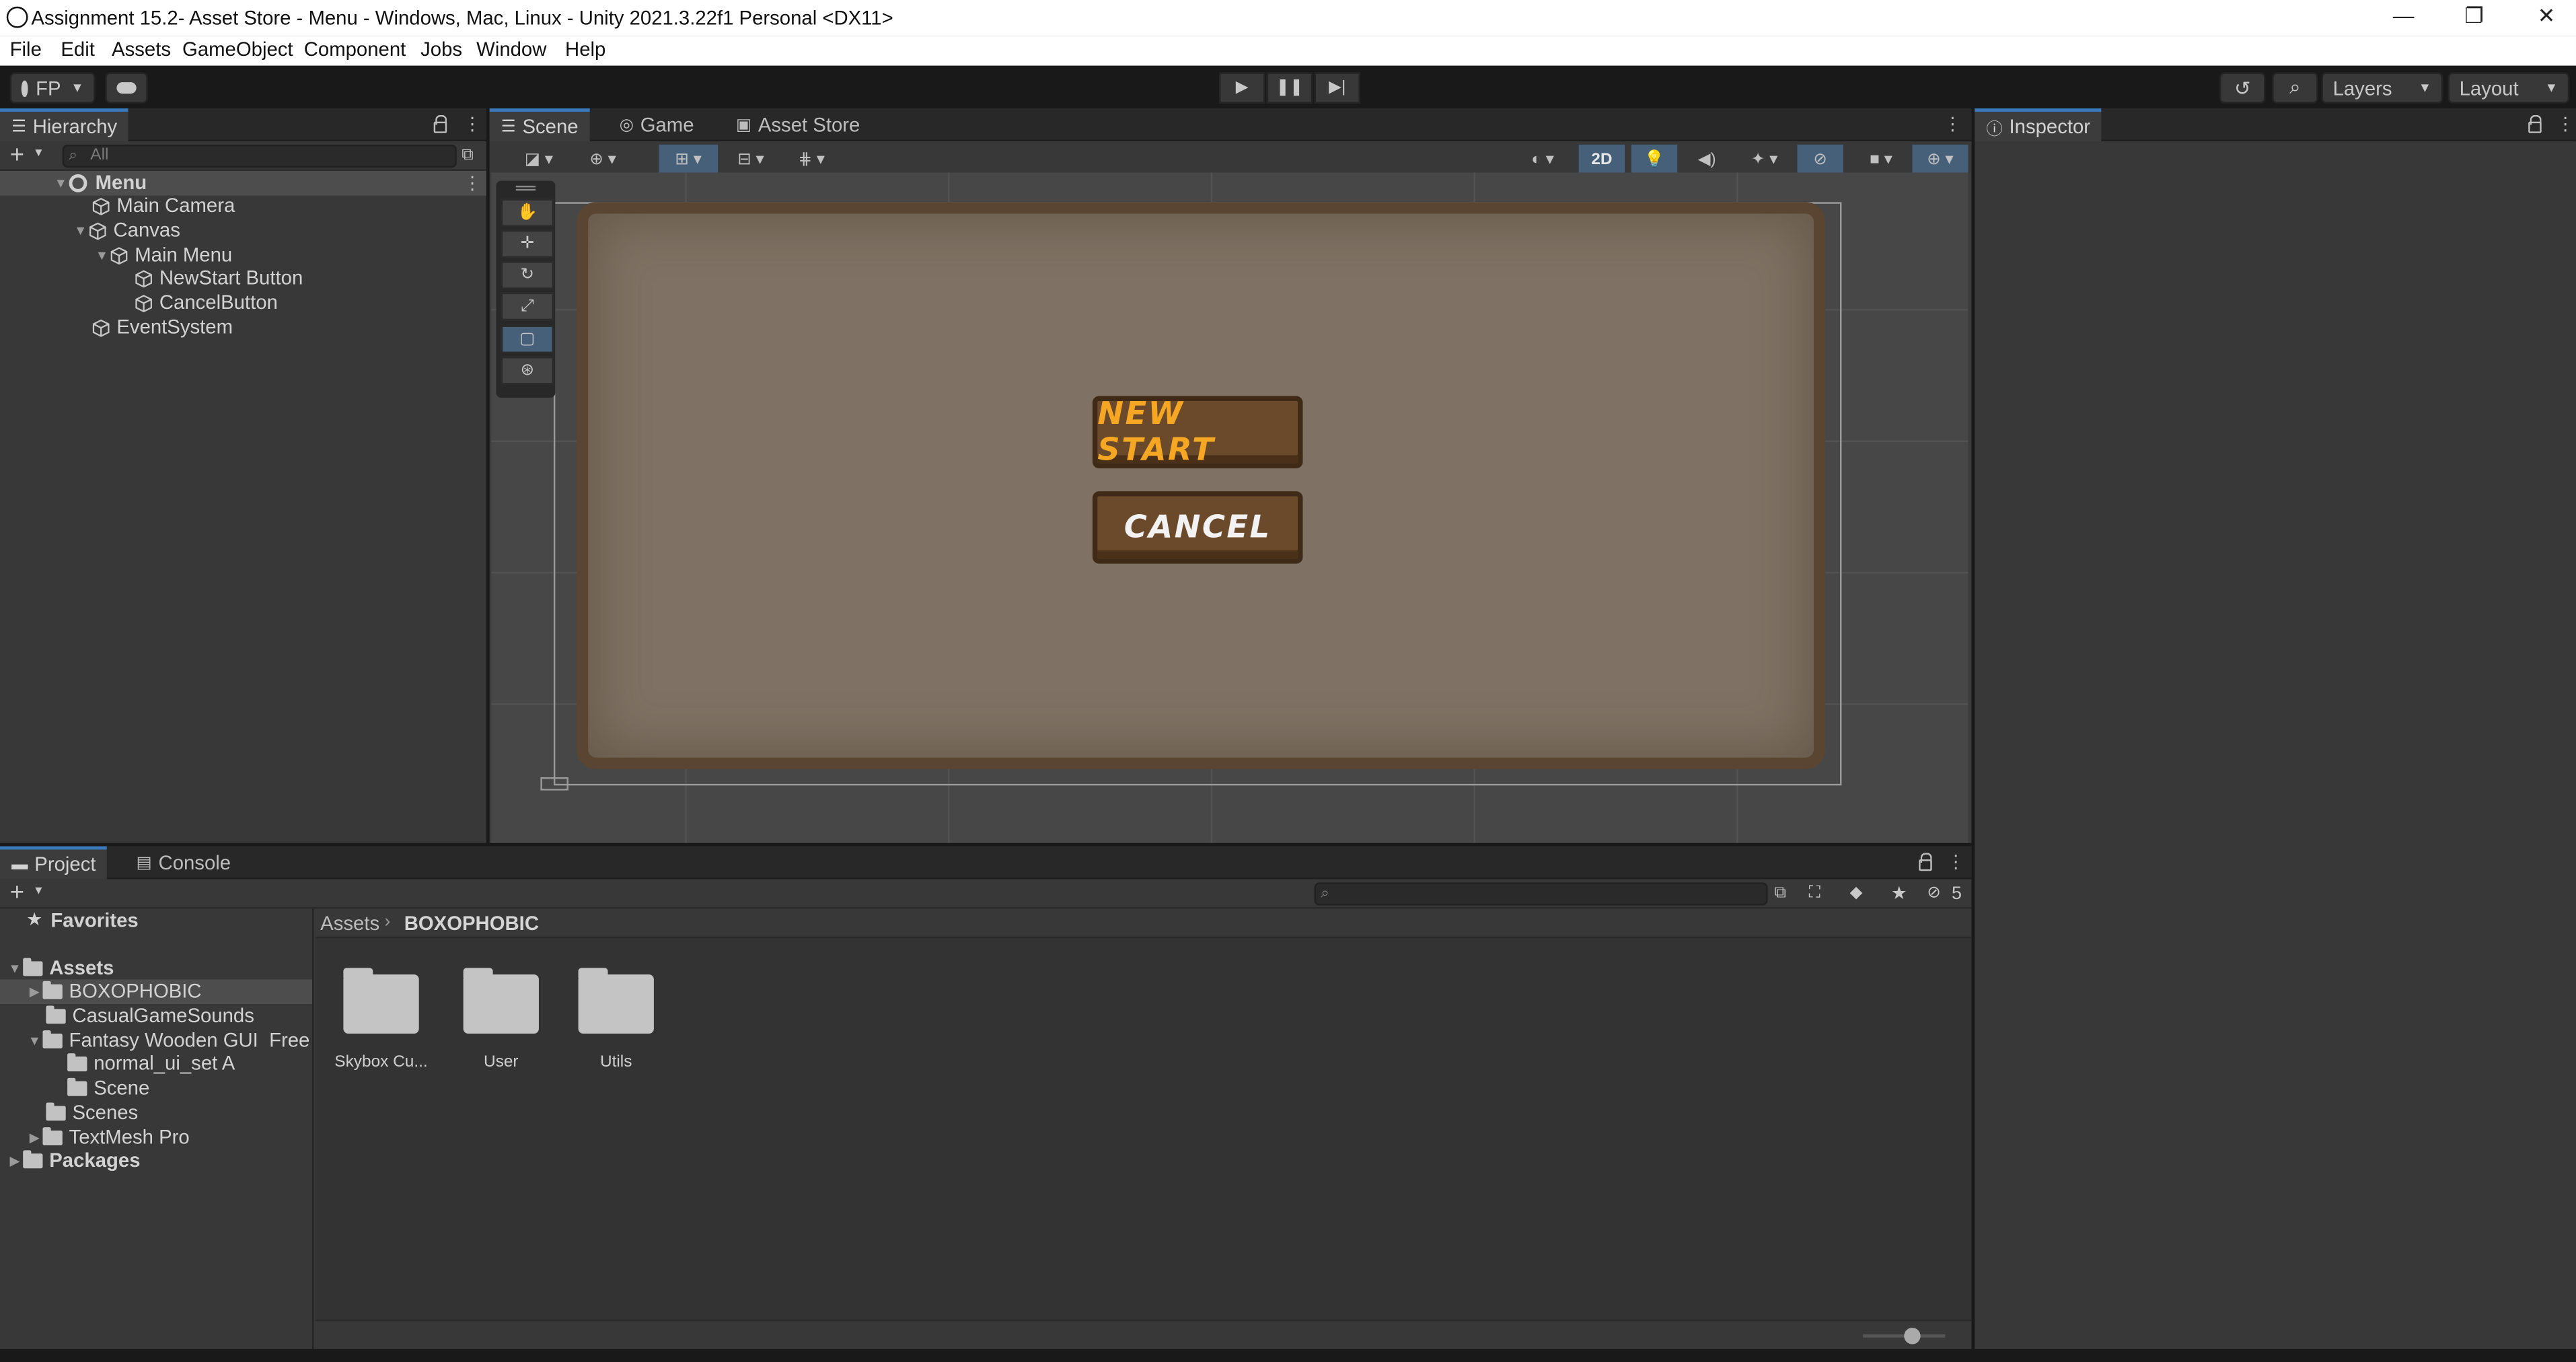 Image resolution: width=2576 pixels, height=1362 pixels. I want to click on search-by-type-icon: ⧉, so click(1780, 893).